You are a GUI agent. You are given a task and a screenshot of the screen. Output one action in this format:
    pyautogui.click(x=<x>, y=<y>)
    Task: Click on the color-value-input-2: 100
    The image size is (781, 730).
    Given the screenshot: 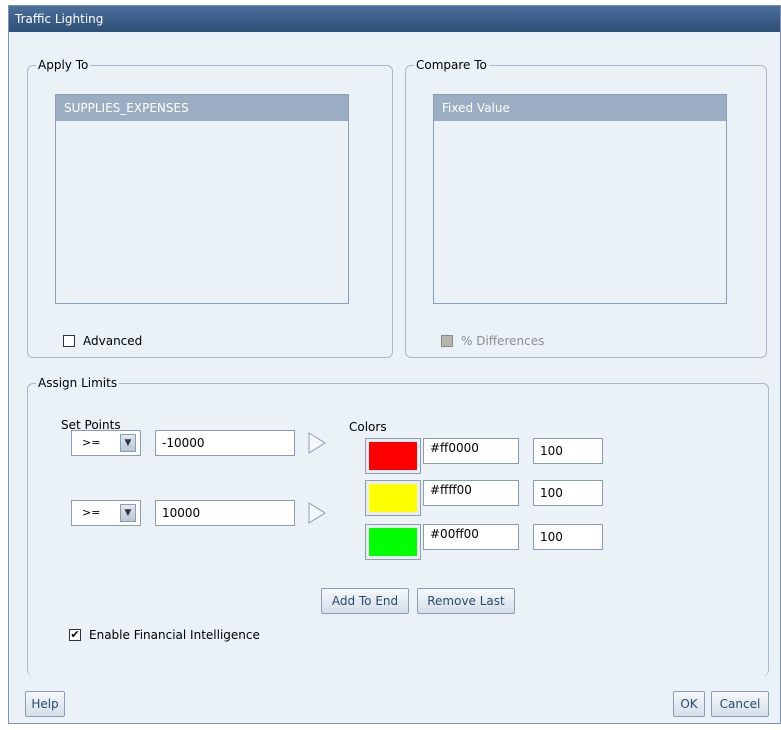 What is the action you would take?
    pyautogui.click(x=568, y=493)
    